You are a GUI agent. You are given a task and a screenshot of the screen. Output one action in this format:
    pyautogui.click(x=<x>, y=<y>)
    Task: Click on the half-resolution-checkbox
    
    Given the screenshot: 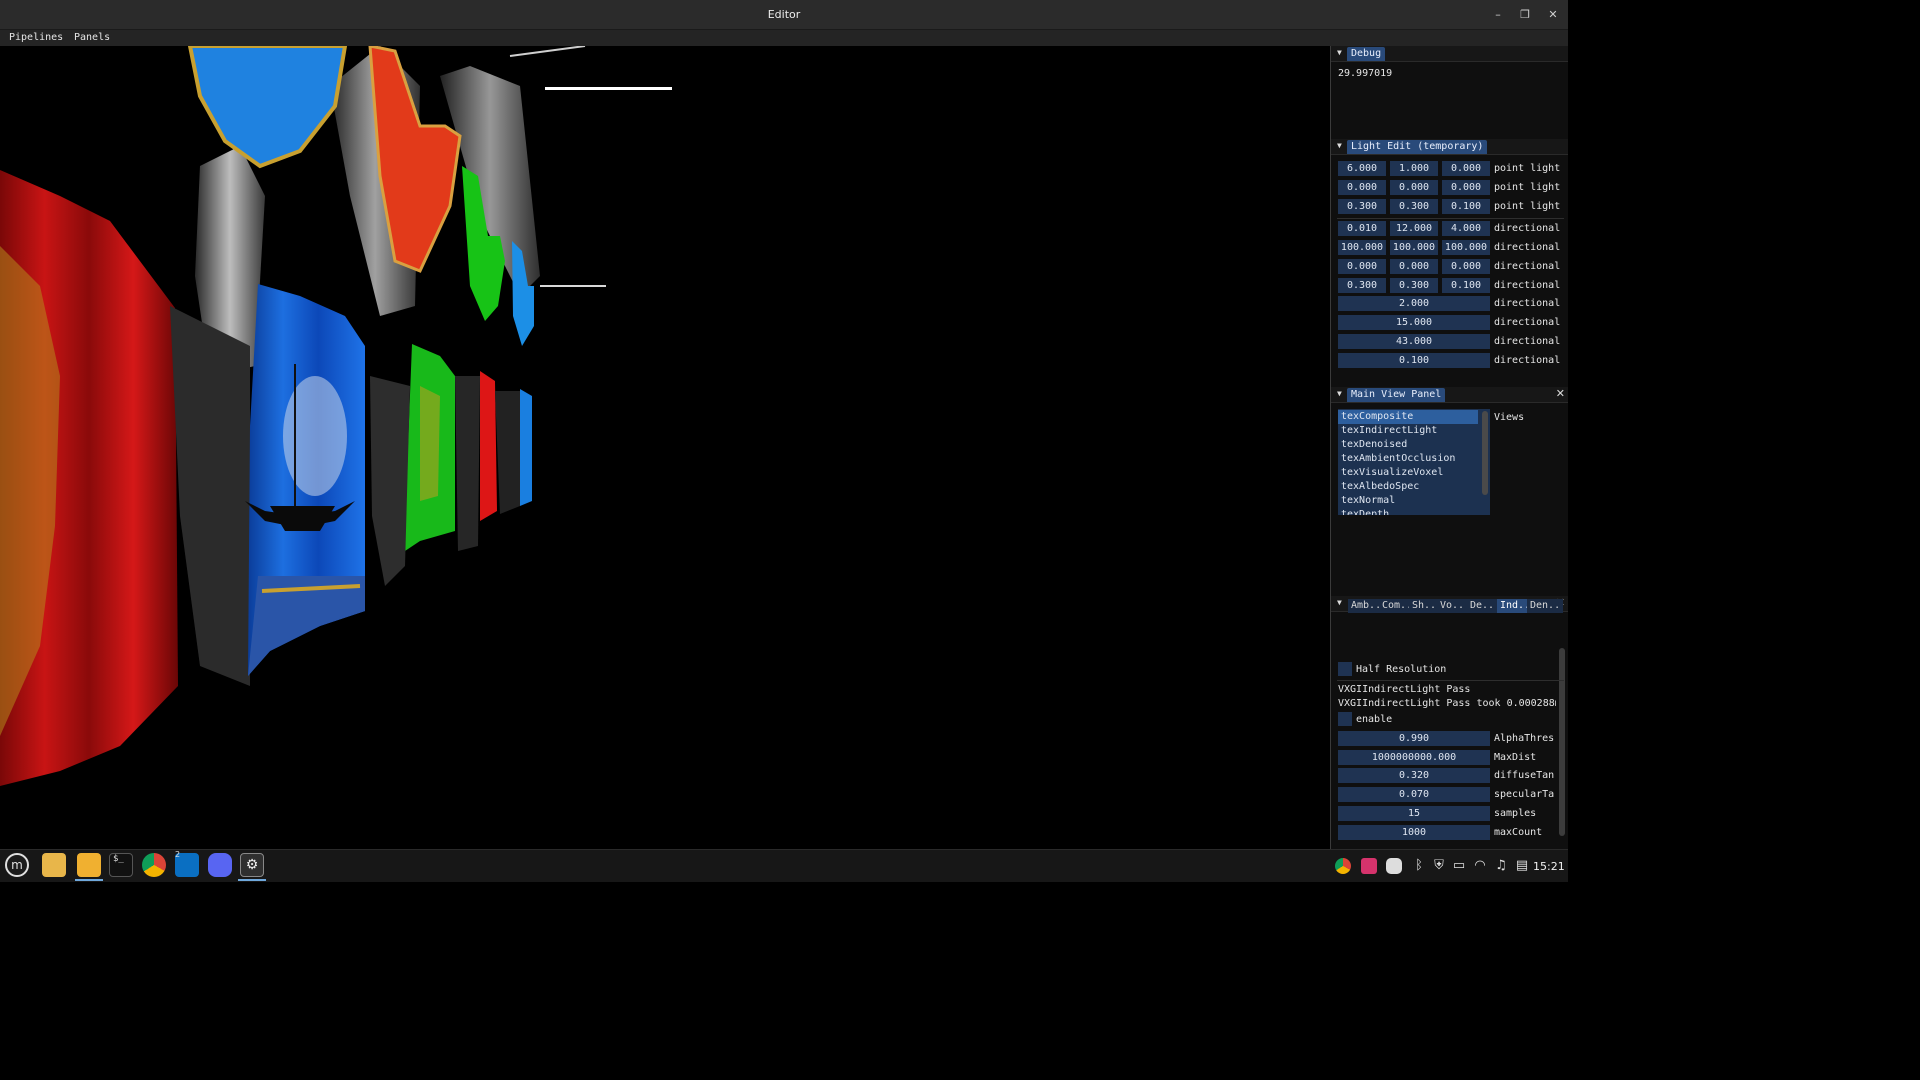 What is the action you would take?
    pyautogui.click(x=1345, y=669)
    